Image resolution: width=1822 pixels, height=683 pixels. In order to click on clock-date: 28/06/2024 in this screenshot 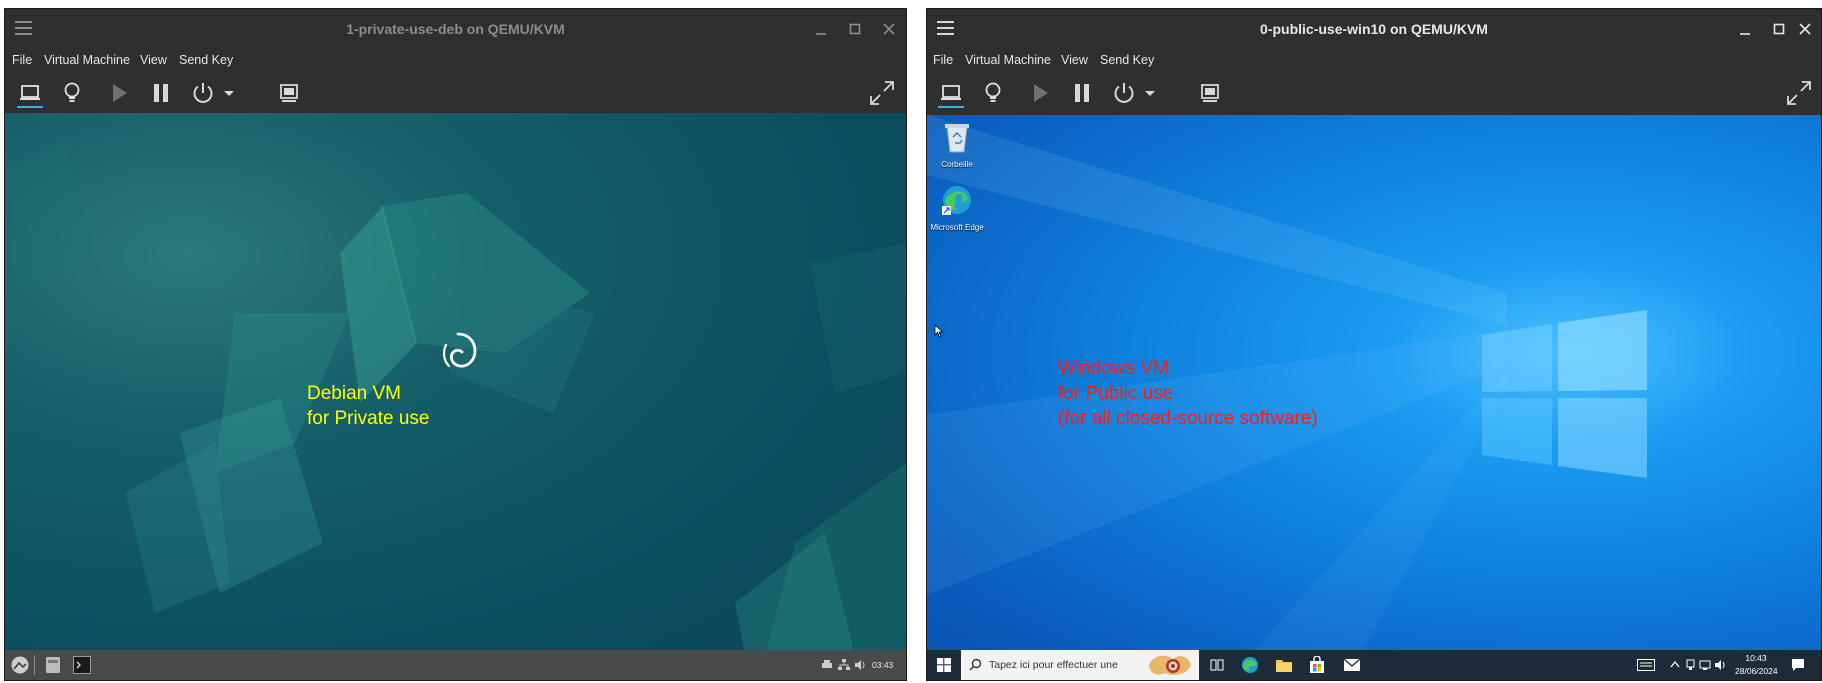, I will do `click(1756, 671)`.